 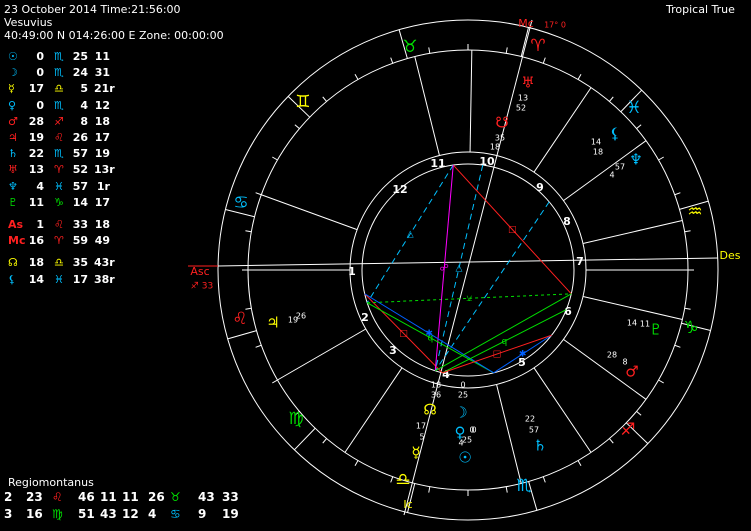 What do you see at coordinates (624, 362) in the screenshot?
I see `planet-wheel-minute: 8` at bounding box center [624, 362].